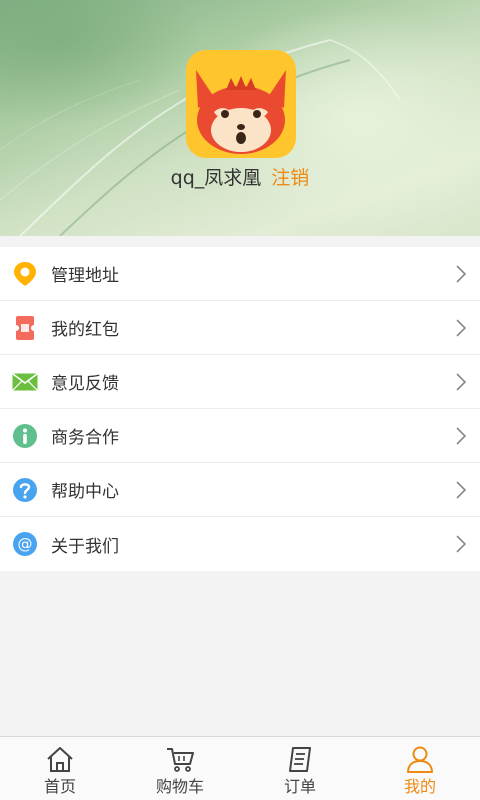 The height and width of the screenshot is (800, 480). I want to click on fox-avatar-icon, so click(241, 104).